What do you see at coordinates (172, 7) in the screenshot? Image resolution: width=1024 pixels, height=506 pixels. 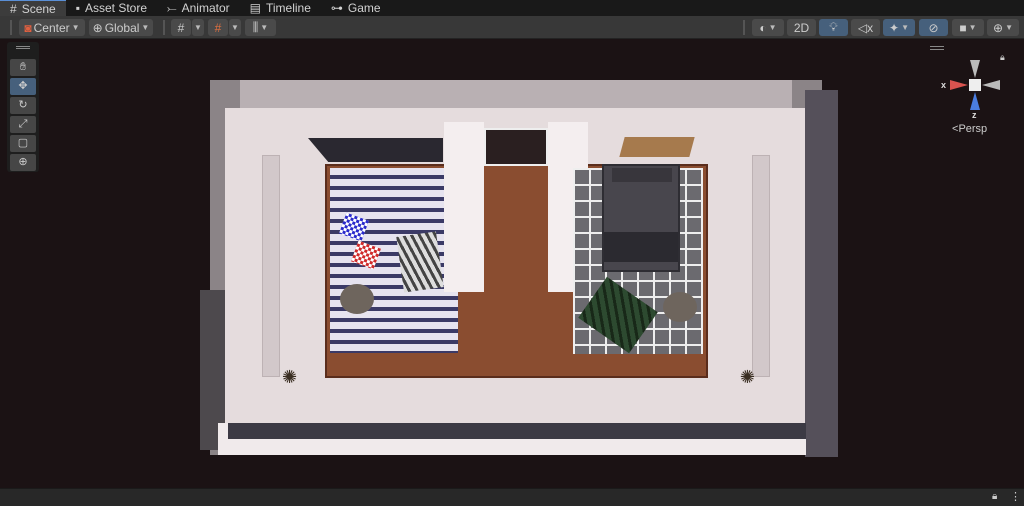 I see `animator-icon: ⤚` at bounding box center [172, 7].